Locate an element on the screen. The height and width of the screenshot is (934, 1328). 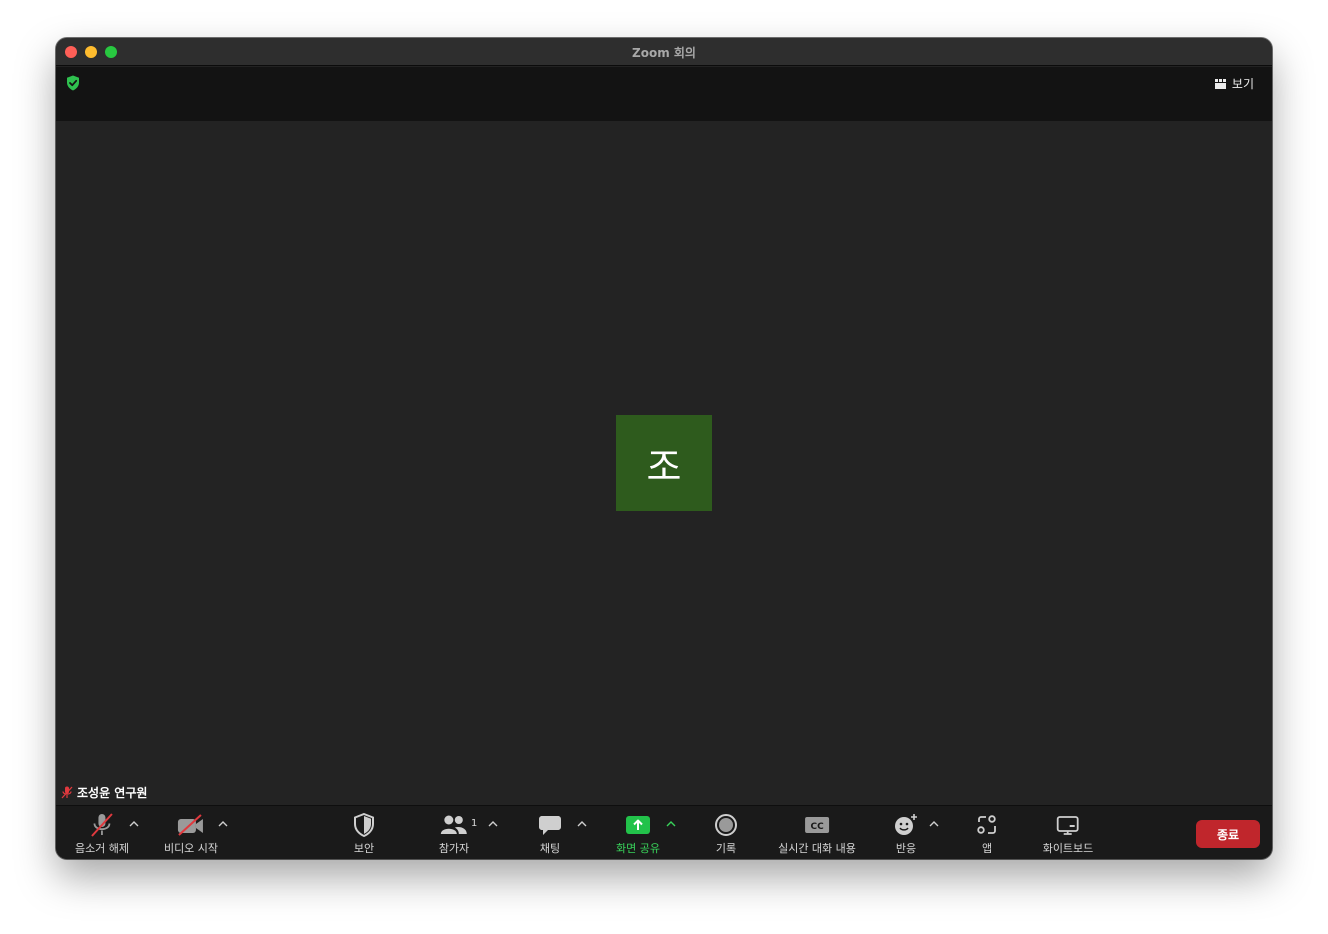
unmute-button: 음소거 해제 is located at coordinates (102, 834).